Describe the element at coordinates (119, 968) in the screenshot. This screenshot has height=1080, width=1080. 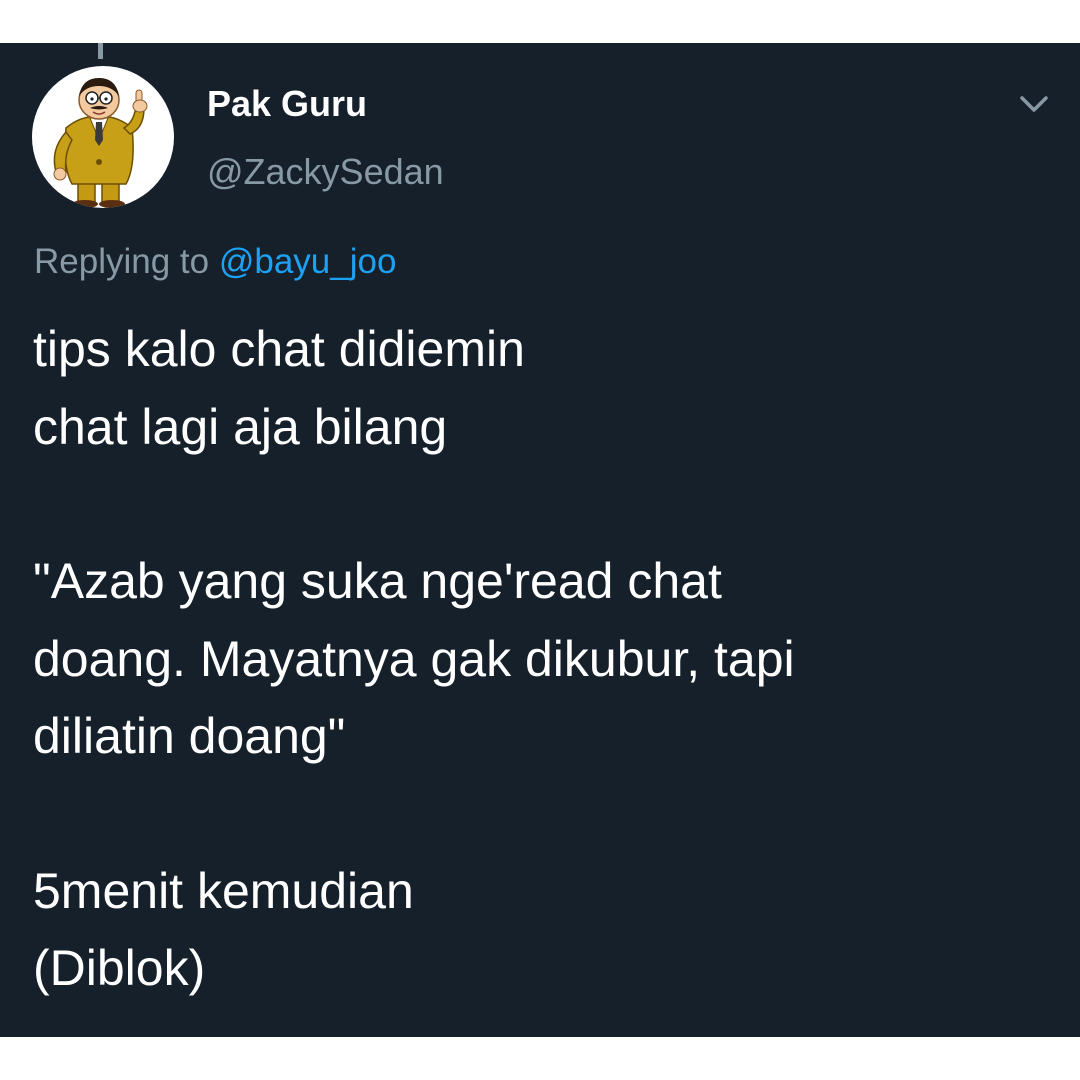
I see `tweet-text-line: (Diblok)` at that location.